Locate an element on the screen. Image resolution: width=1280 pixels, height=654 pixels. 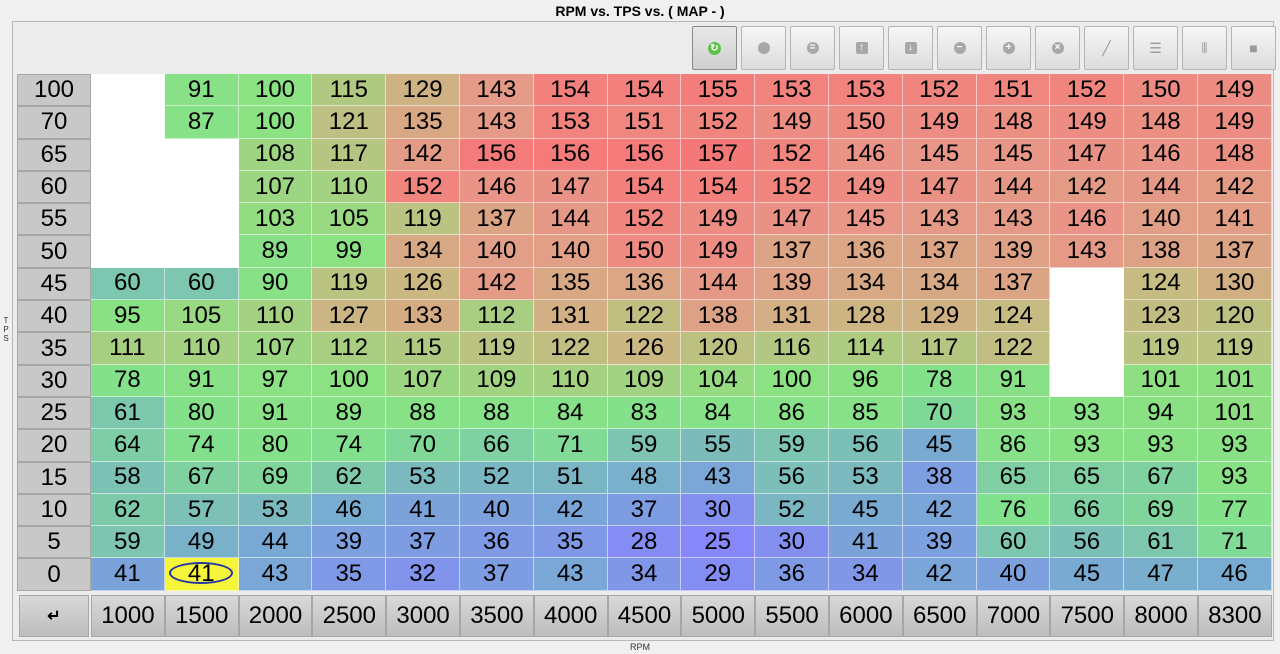
table-cell: 55 is located at coordinates (718, 445).